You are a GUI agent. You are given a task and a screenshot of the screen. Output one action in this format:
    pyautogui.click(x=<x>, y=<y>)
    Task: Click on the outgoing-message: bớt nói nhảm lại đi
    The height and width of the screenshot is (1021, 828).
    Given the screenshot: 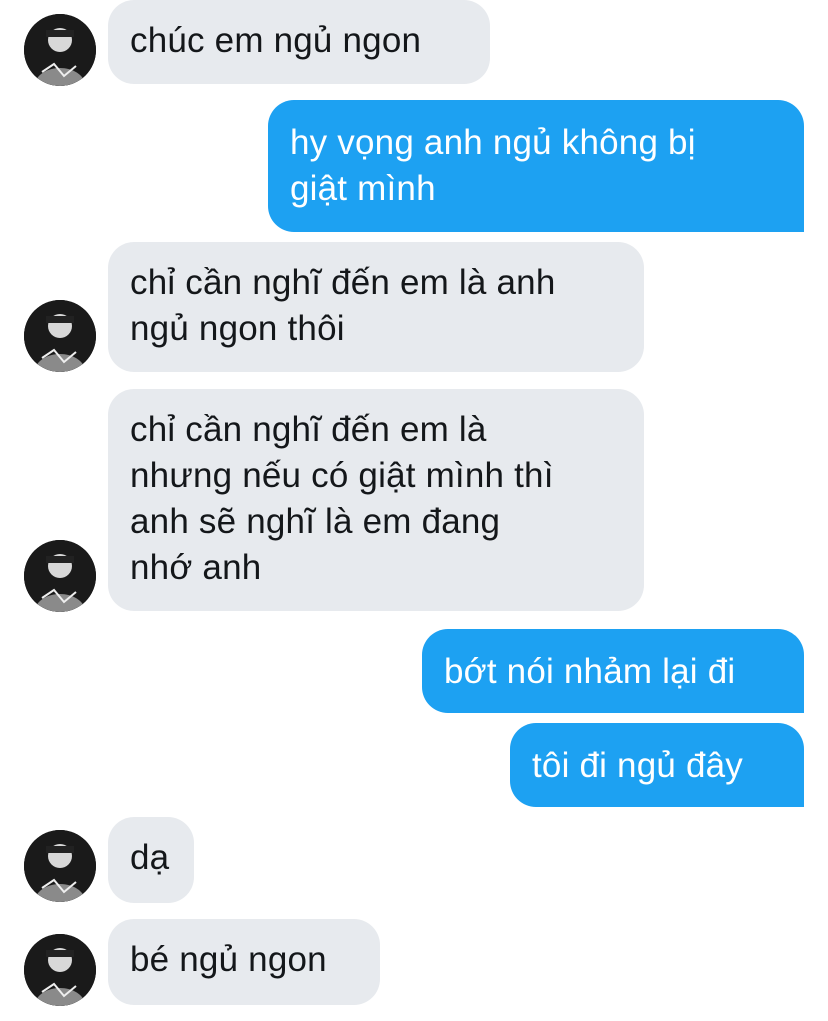 What is the action you would take?
    pyautogui.click(x=613, y=671)
    